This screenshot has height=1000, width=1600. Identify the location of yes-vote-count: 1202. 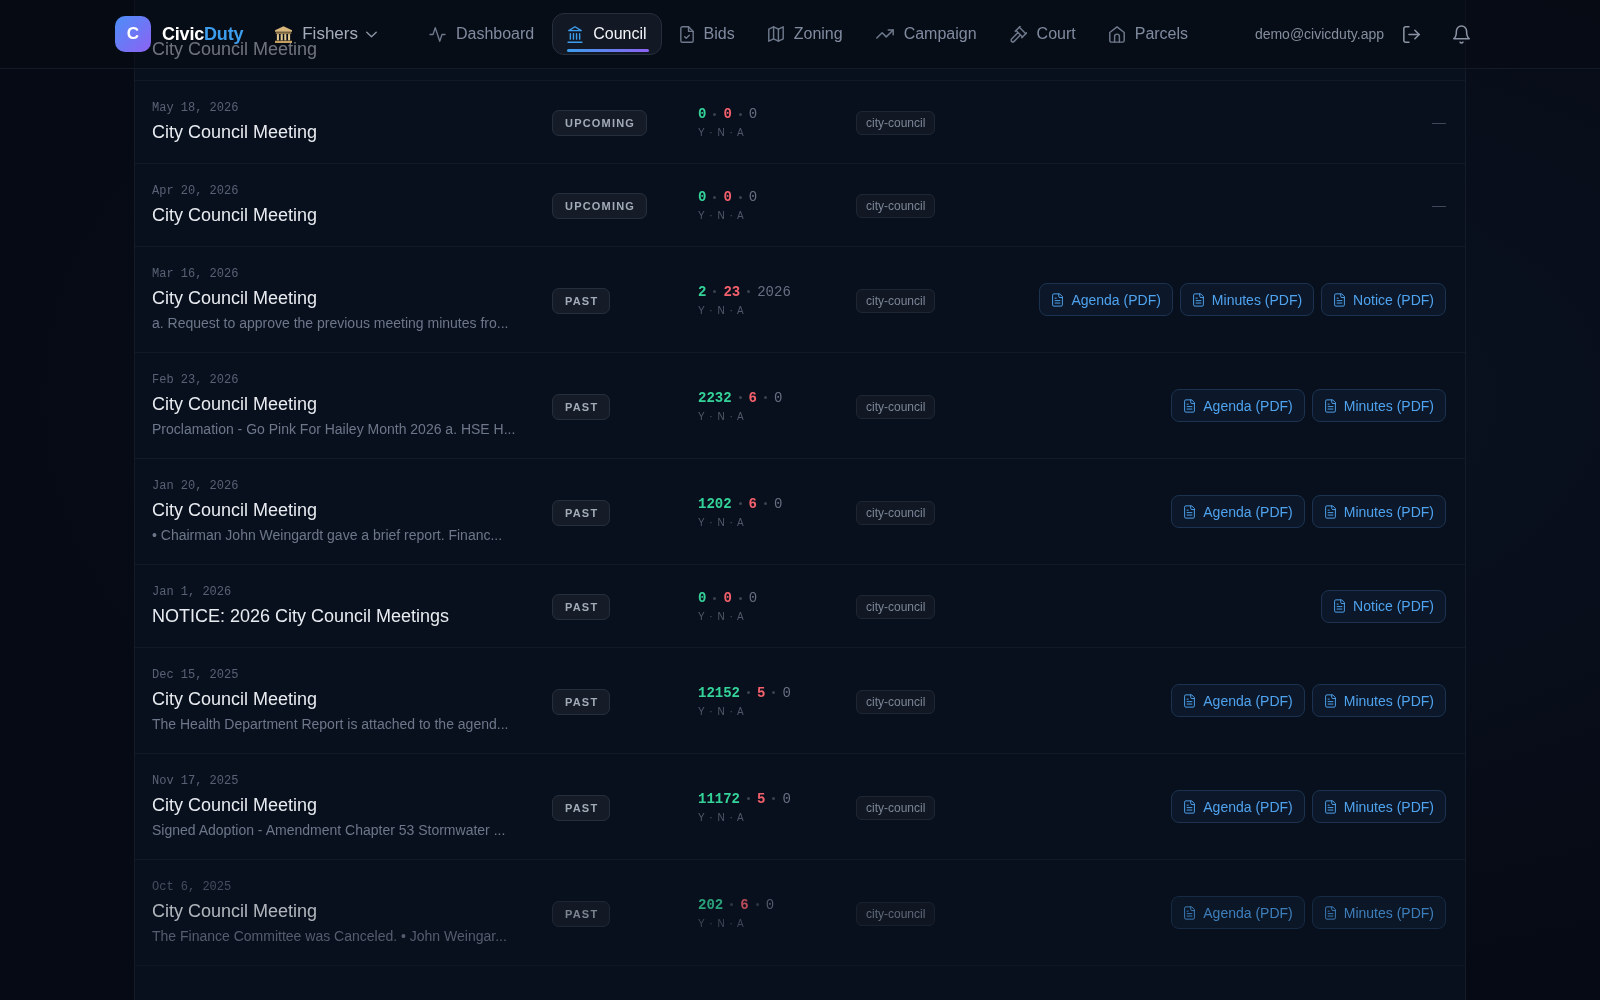
(715, 503).